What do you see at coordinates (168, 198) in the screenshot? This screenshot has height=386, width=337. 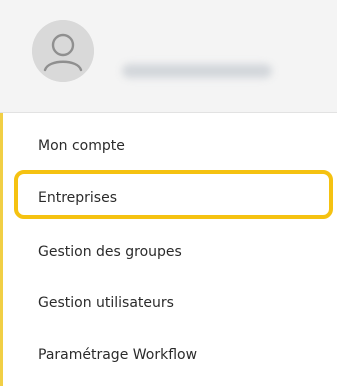 I see `menu-item-entreprises: Entreprises` at bounding box center [168, 198].